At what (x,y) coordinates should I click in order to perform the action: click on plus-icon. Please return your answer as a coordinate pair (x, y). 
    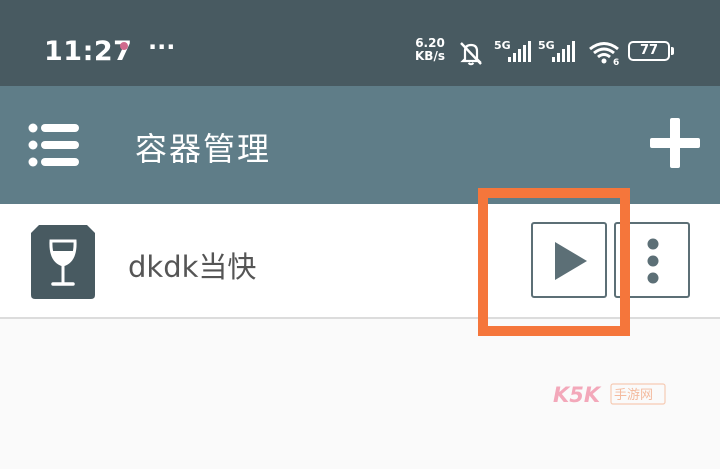
    Looking at the image, I should click on (675, 143).